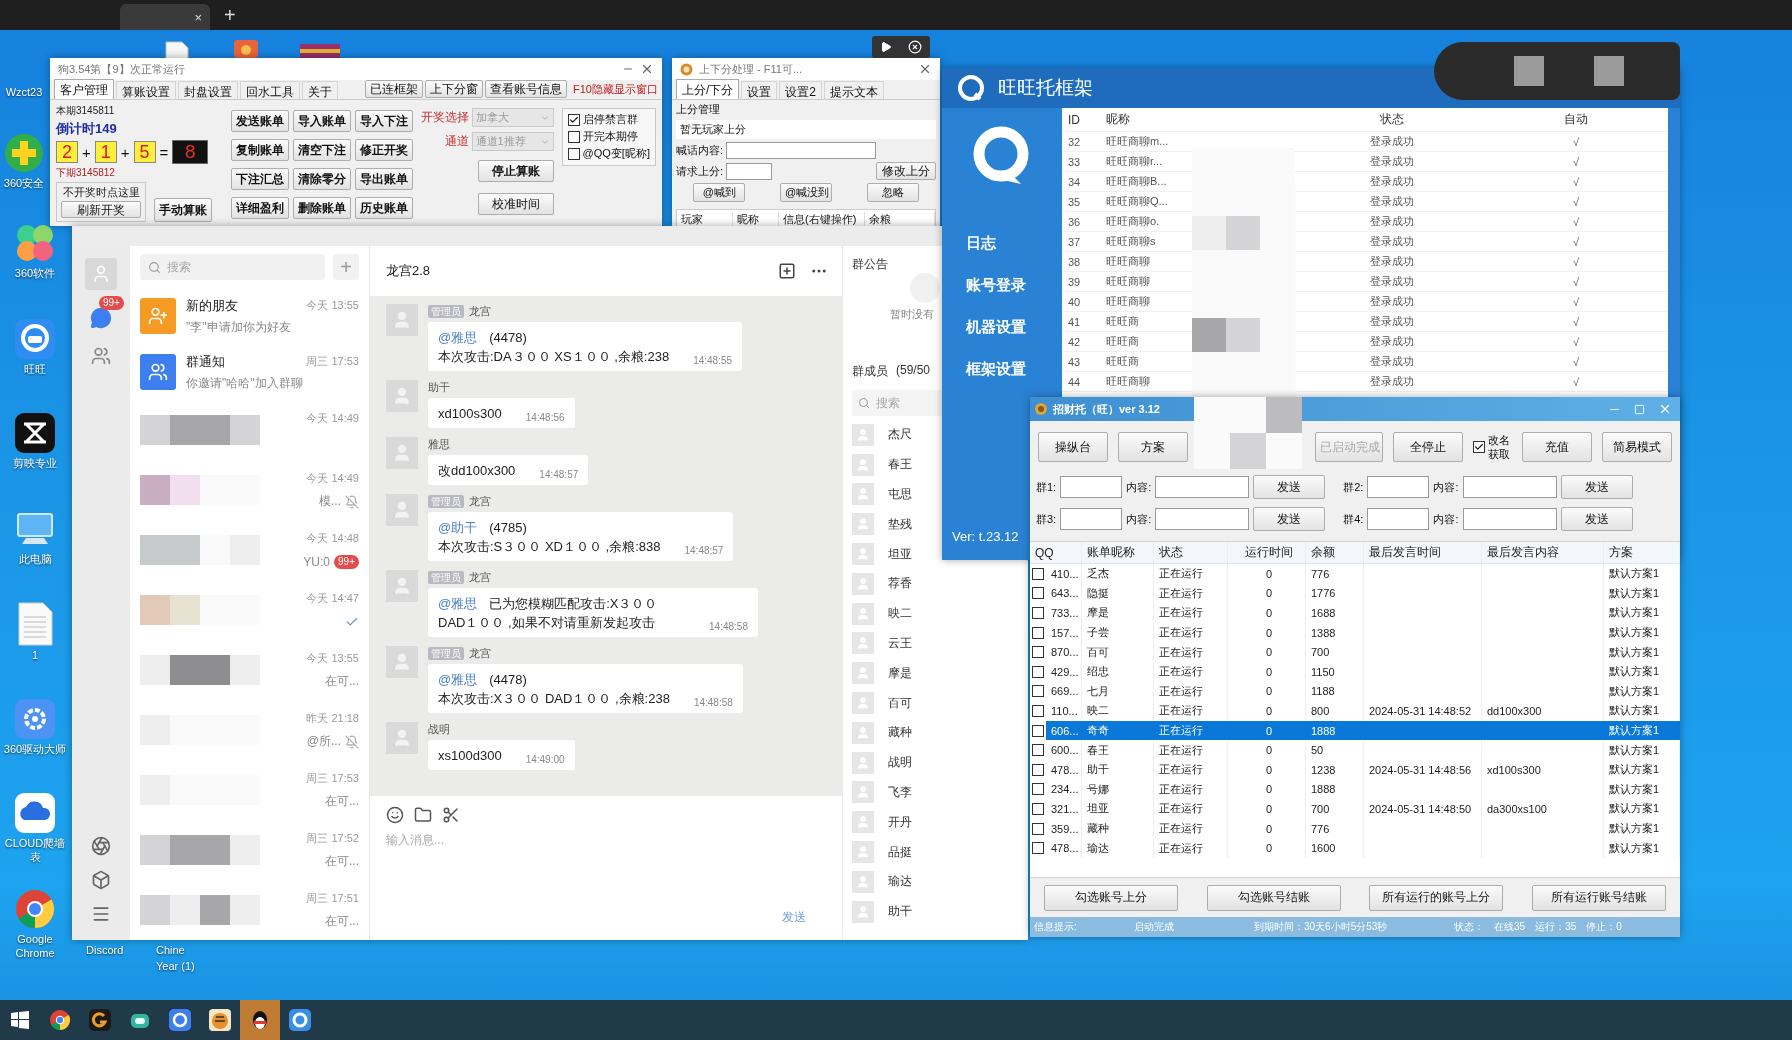 The image size is (1792, 1040). Describe the element at coordinates (906, 171) in the screenshot. I see `modify-button: 修改上分` at that location.